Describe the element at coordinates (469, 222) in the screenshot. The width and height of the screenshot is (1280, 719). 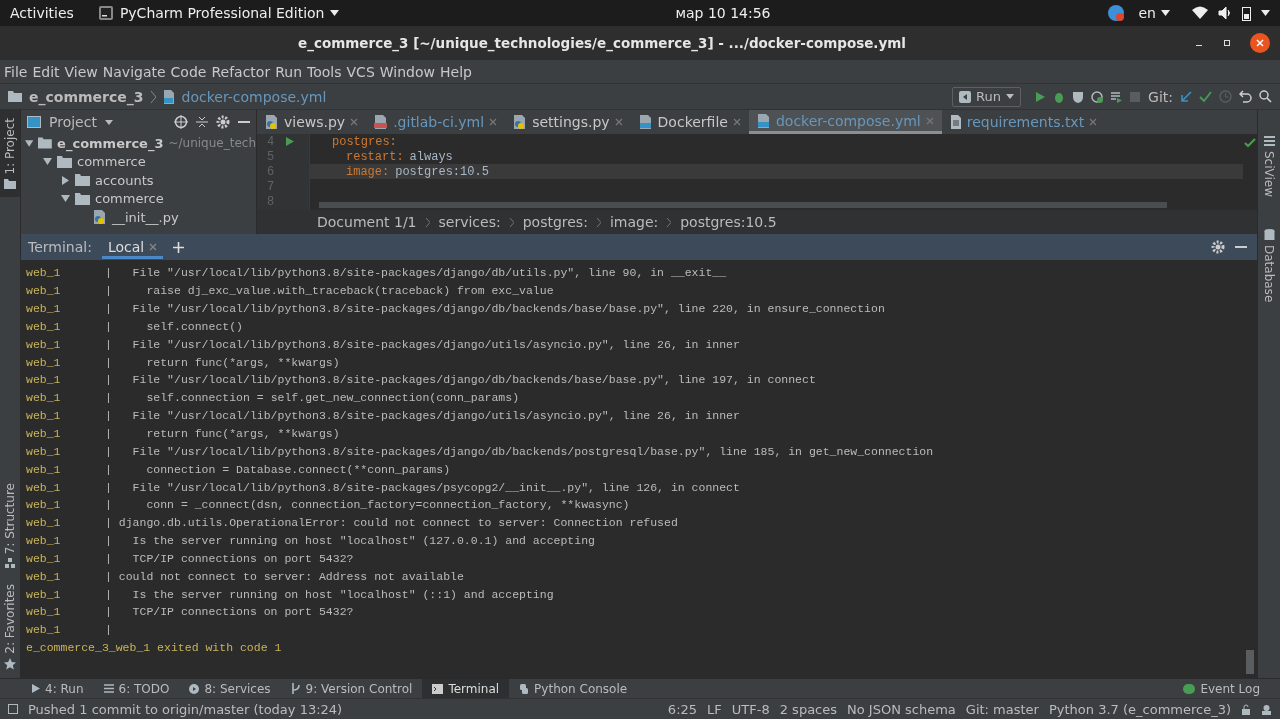
I see `breadcrumb-item: services:` at that location.